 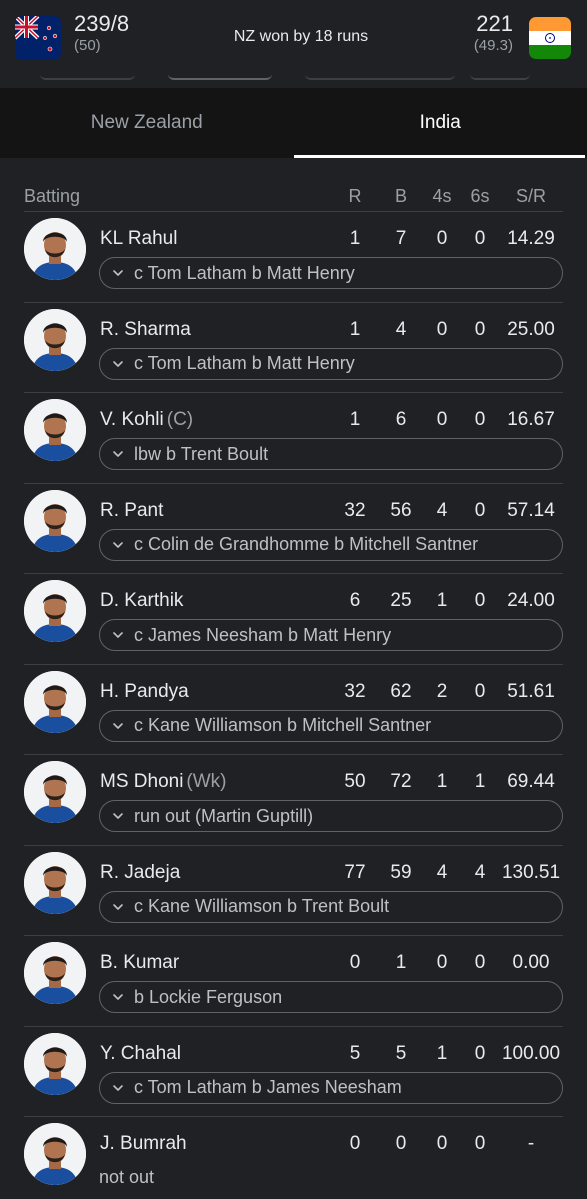 I want to click on player-name: KL Rahul, so click(x=140, y=239).